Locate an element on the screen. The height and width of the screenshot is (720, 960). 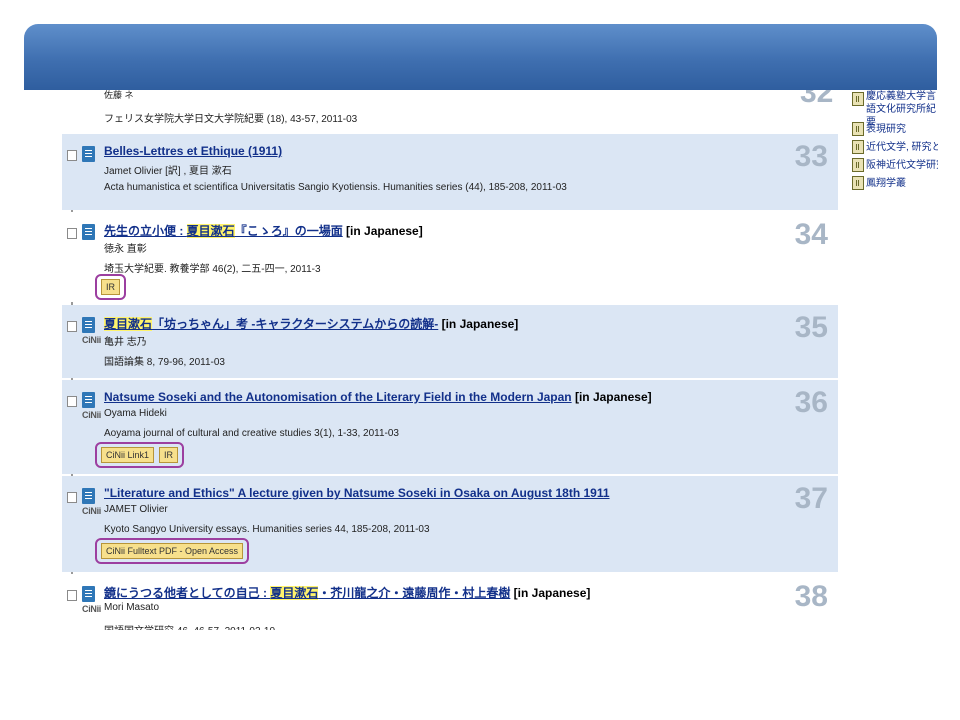
full-text-links: CiNii Link1 IR is located at coordinates (140, 455).